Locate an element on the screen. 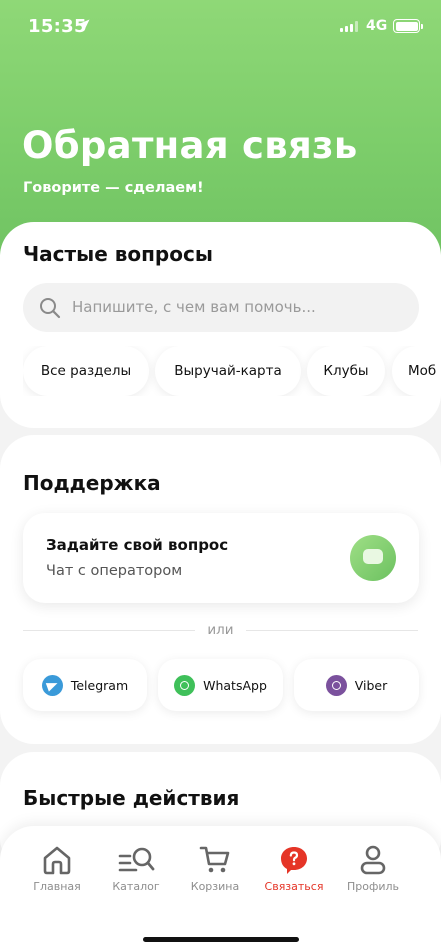 The image size is (441, 952). telegram-label: Telegram is located at coordinates (99, 685).